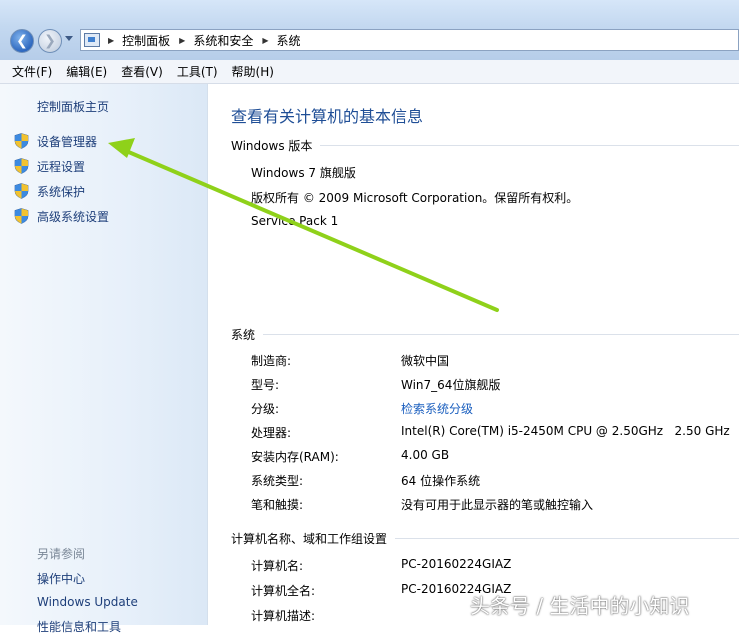  I want to click on service-pack: Service Pack 1, so click(295, 221).